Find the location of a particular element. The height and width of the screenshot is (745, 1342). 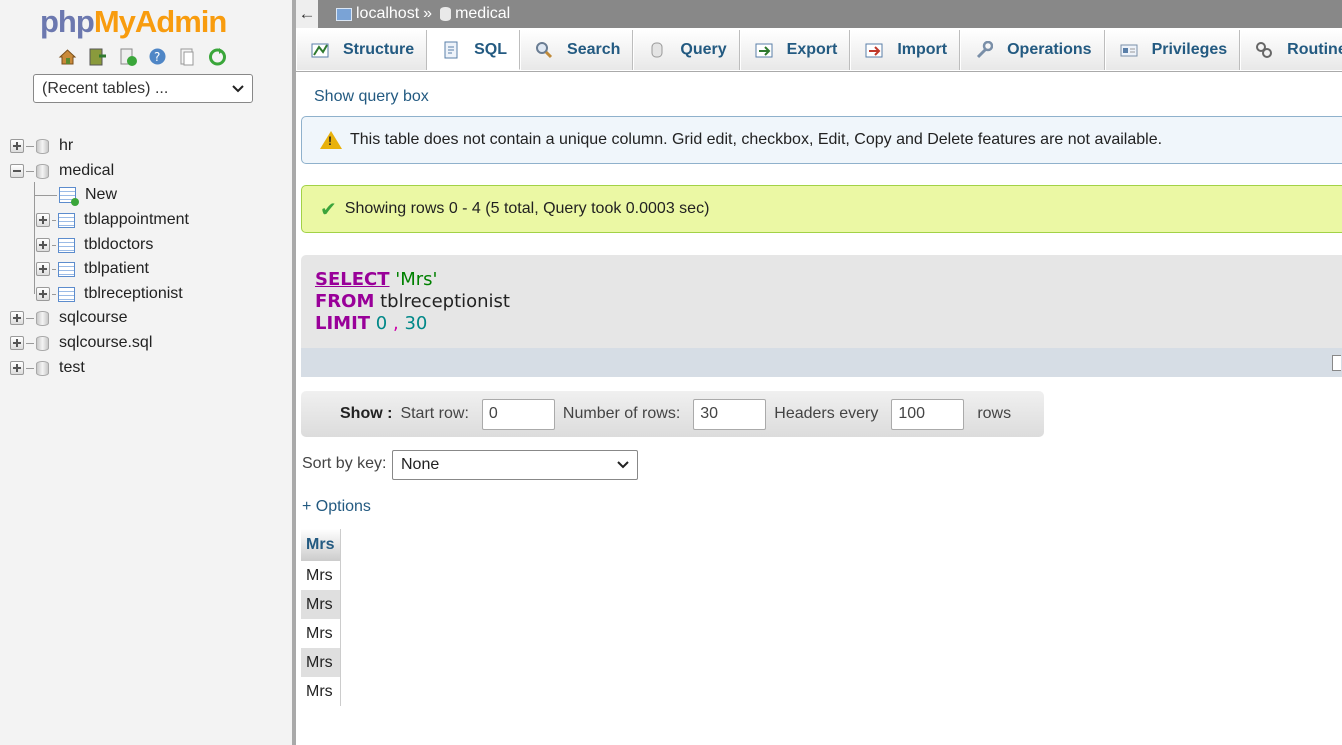

profiling-checkbox is located at coordinates (1336, 363).